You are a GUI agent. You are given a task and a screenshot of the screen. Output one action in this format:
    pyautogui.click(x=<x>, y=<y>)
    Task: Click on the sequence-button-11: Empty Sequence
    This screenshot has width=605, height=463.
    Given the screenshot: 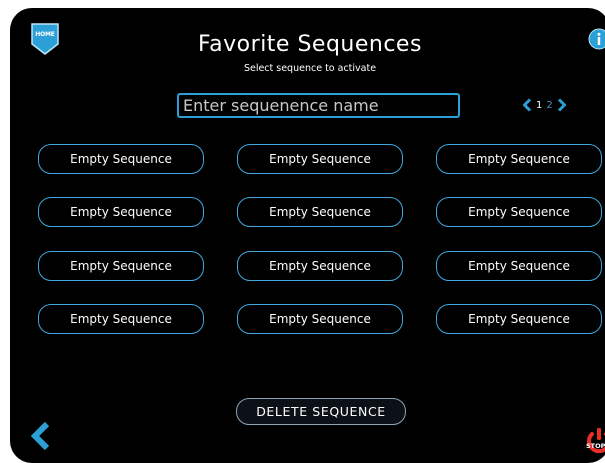 What is the action you would take?
    pyautogui.click(x=320, y=319)
    